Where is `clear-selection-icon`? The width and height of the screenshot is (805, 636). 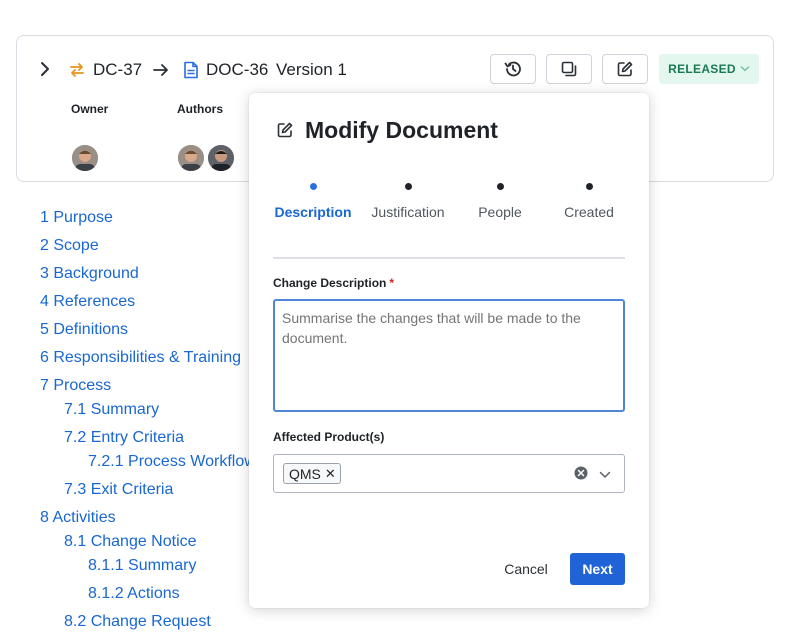 clear-selection-icon is located at coordinates (581, 473).